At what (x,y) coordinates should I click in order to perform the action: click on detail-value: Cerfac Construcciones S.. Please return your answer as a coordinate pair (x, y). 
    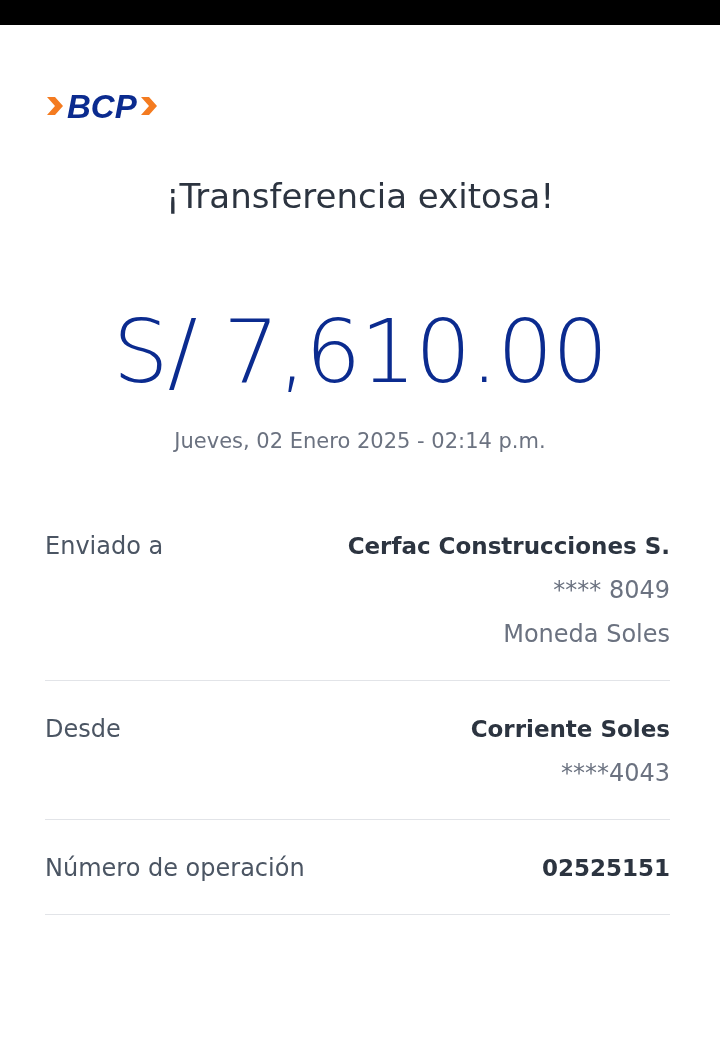
    Looking at the image, I should click on (508, 546).